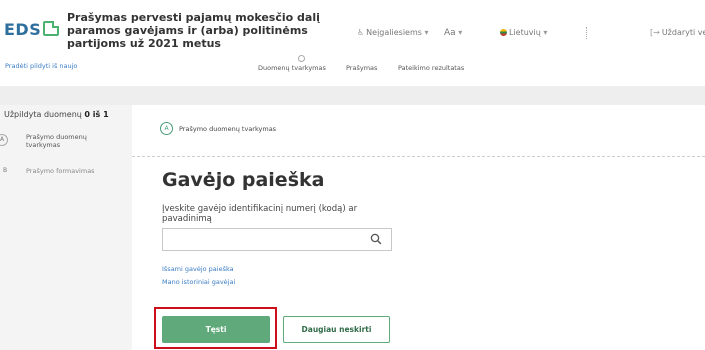 The image size is (705, 350). What do you see at coordinates (587, 33) in the screenshot?
I see `header-separator` at bounding box center [587, 33].